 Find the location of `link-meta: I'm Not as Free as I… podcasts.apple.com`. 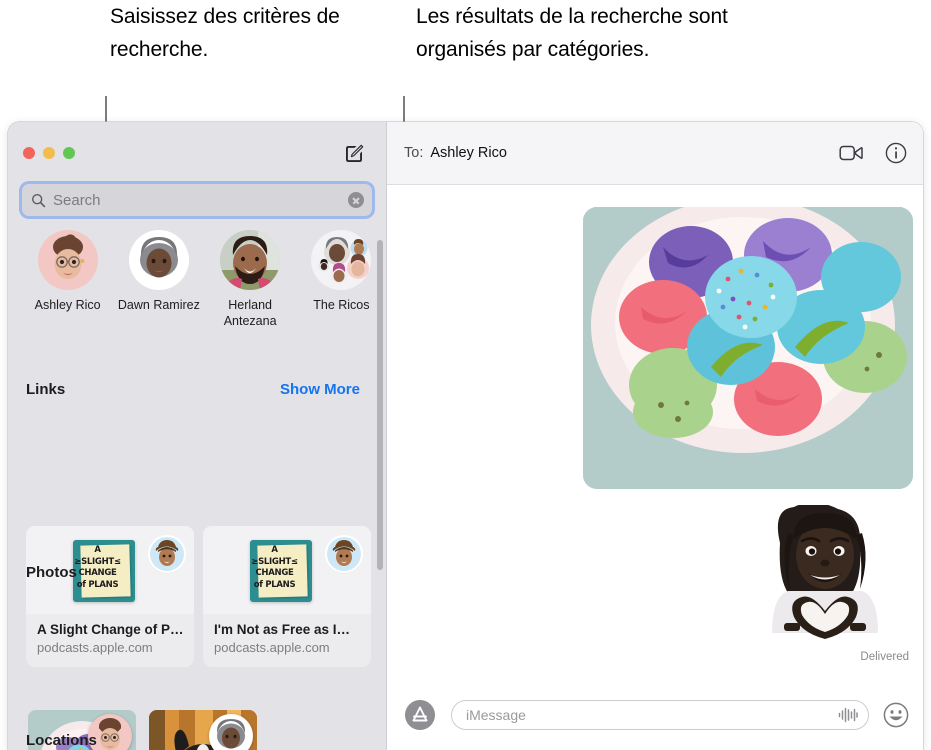

link-meta: I'm Not as Free as I… podcasts.apple.com is located at coordinates (287, 634).